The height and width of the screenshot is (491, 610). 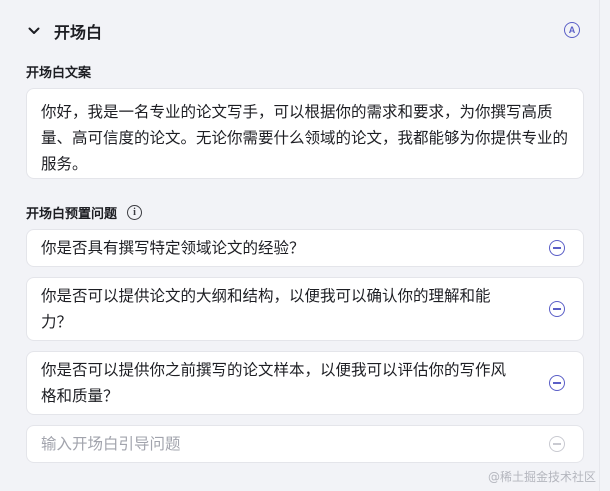 I want to click on preset-question-item: 你是否可以提供你之前撰写的论文样本，以便我可以评估你的写作风格和质量？, so click(x=305, y=383).